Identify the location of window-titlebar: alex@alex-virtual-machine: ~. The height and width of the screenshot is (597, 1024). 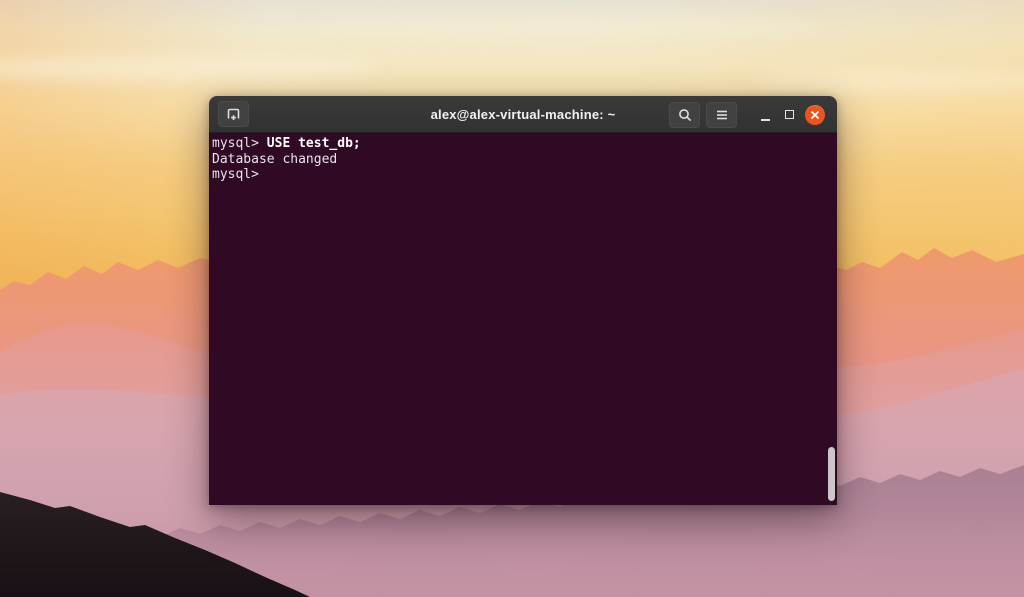
(523, 114).